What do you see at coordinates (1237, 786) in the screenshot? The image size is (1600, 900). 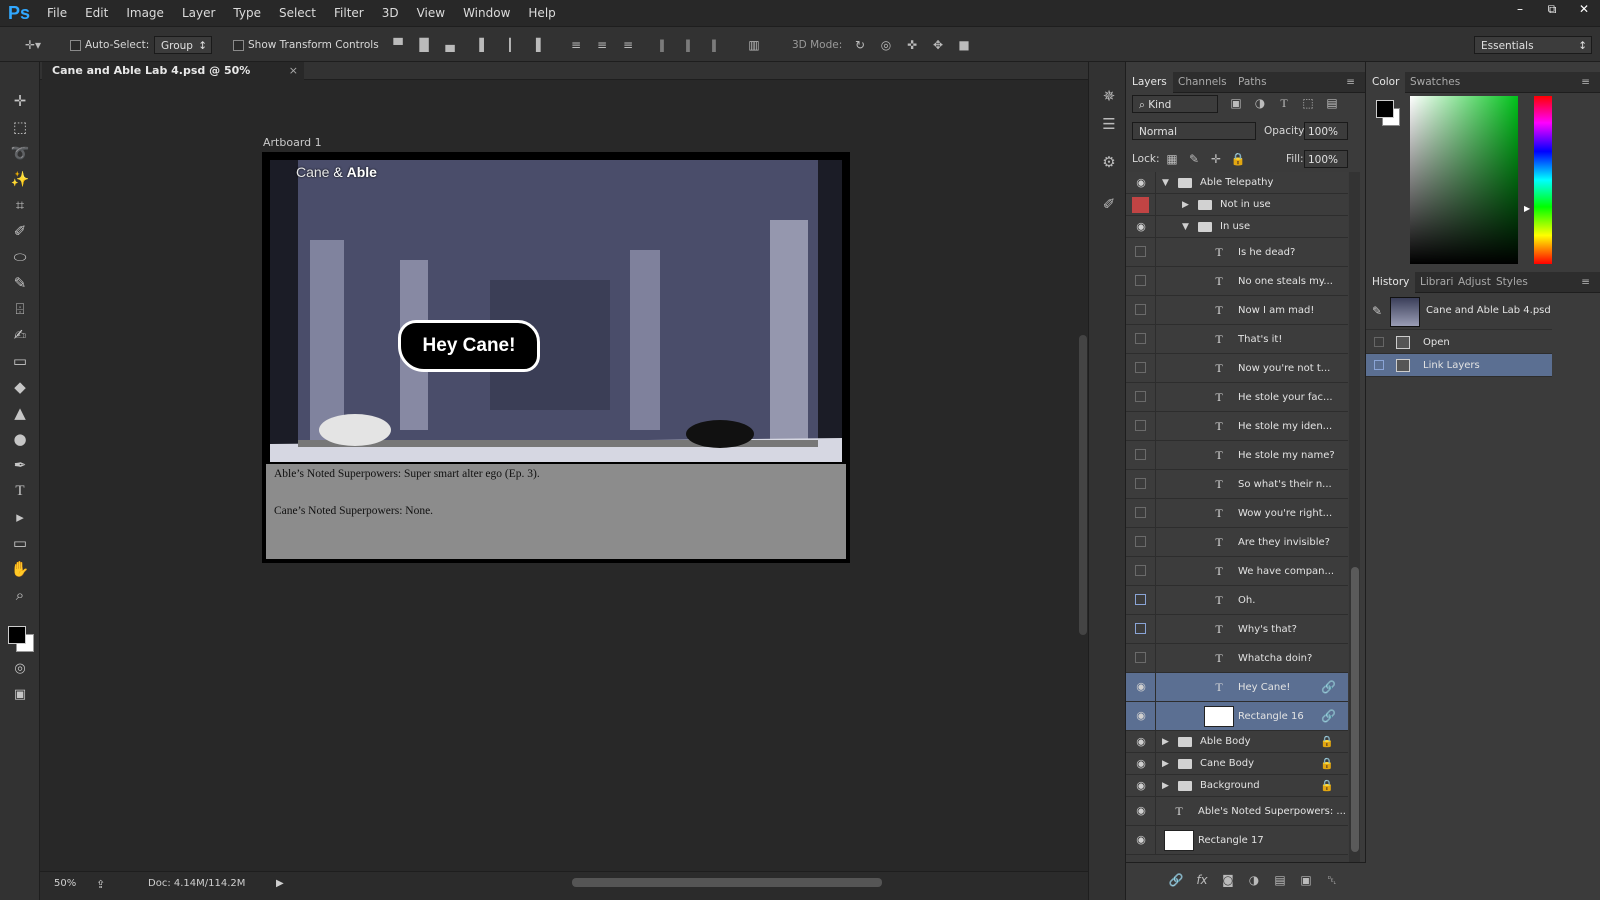 I see `layer-row: ◉ ▶ Background 🔒` at bounding box center [1237, 786].